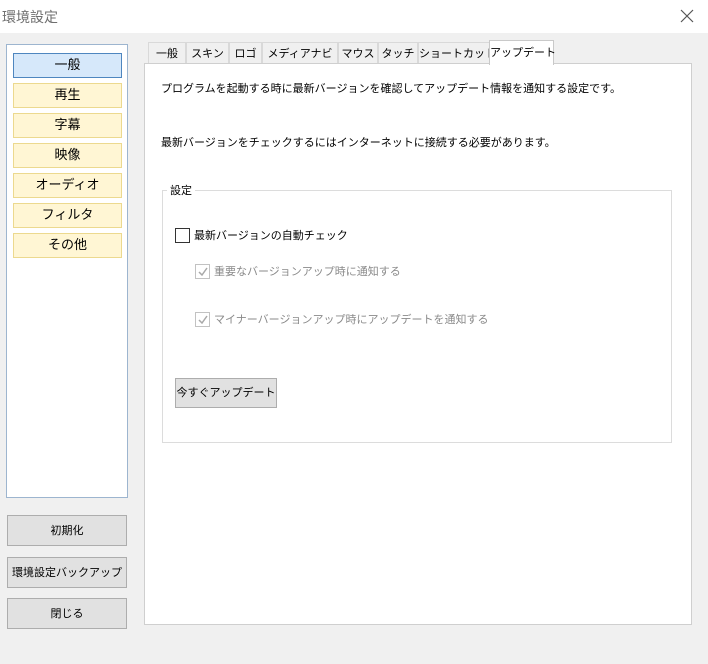  What do you see at coordinates (67, 245) in the screenshot?
I see `sidebar-item-other: その他` at bounding box center [67, 245].